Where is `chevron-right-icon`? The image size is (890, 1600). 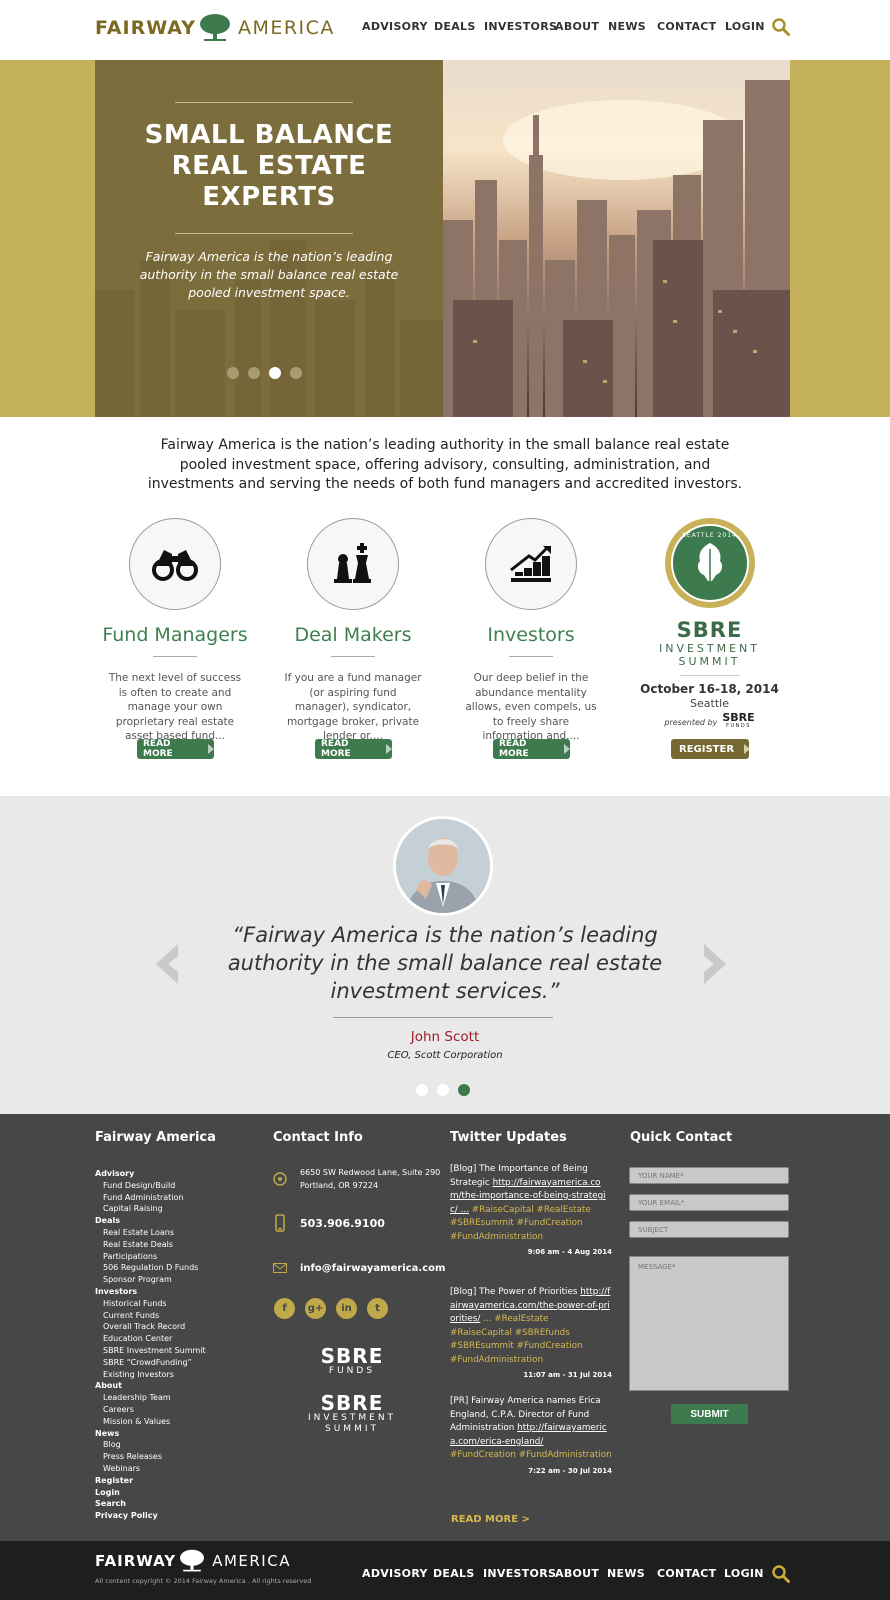
chevron-right-icon is located at coordinates (716, 964).